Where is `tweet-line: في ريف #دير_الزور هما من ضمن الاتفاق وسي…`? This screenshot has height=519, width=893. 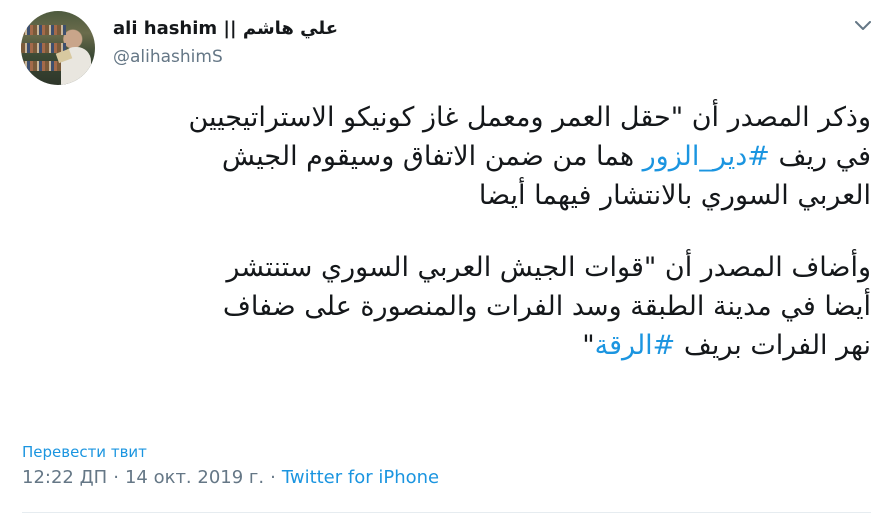
tweet-line: في ريف #دير_الزور هما من ضمن الاتفاق وسي… is located at coordinates (441, 156).